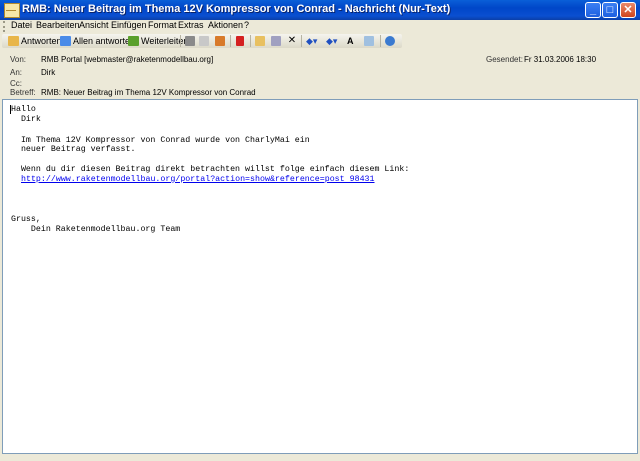  What do you see at coordinates (96, 229) in the screenshot?
I see `signature-line: Dein Raketenmodellbau.org Team` at bounding box center [96, 229].